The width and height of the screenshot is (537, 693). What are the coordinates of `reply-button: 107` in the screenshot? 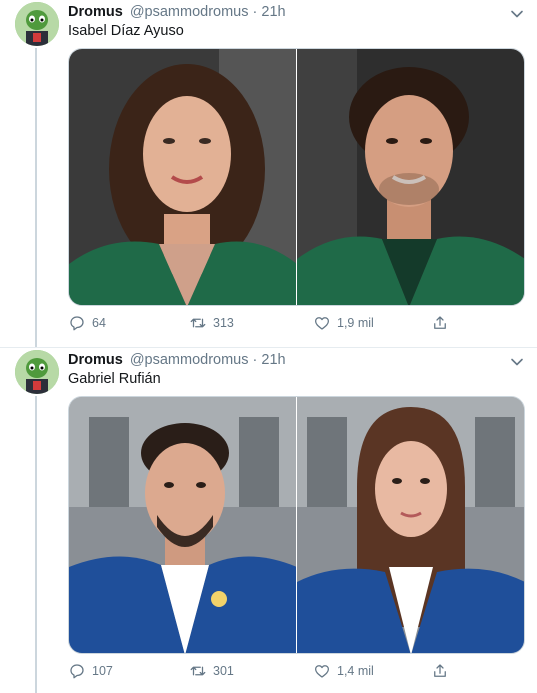 It's located at (90, 671).